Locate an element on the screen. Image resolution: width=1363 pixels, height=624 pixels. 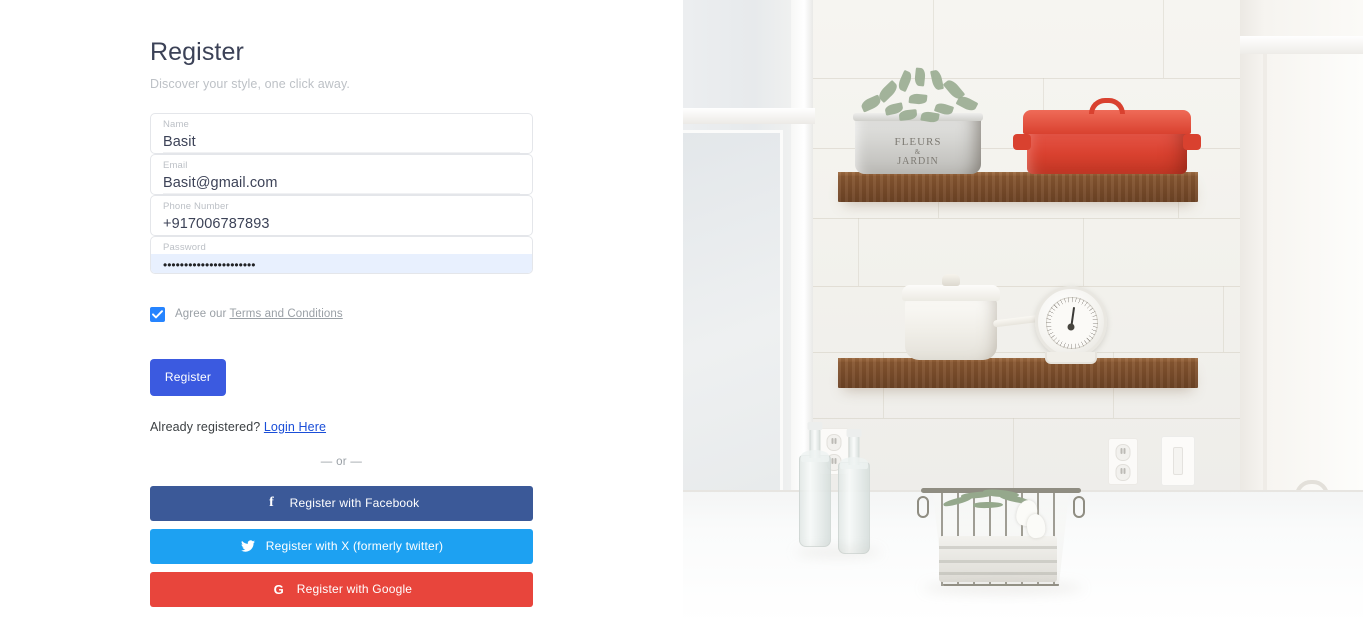
folded-towels is located at coordinates (998, 559).